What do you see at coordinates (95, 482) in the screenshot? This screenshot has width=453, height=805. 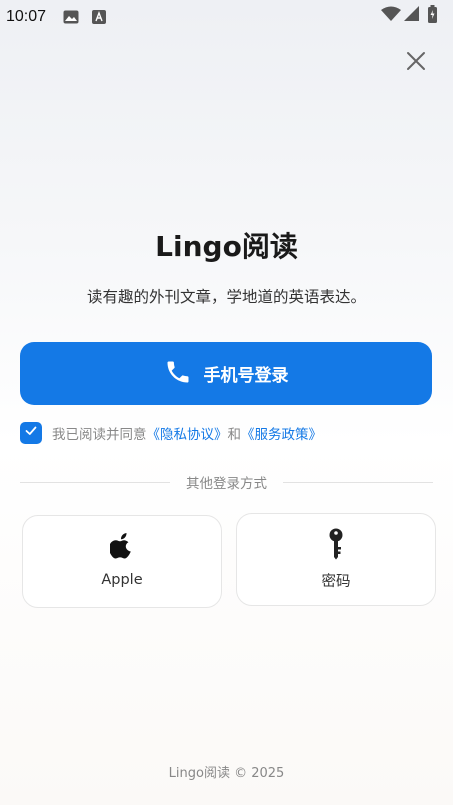 I see `divider-line-left` at bounding box center [95, 482].